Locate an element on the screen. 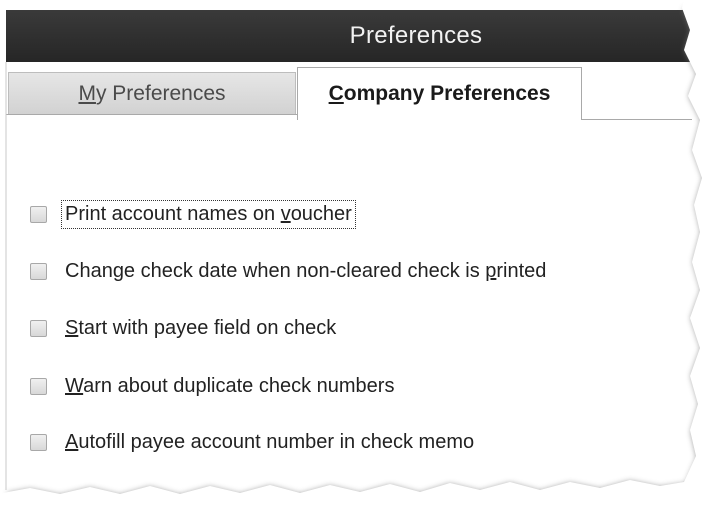  tab-label: My Preferences is located at coordinates (152, 93).